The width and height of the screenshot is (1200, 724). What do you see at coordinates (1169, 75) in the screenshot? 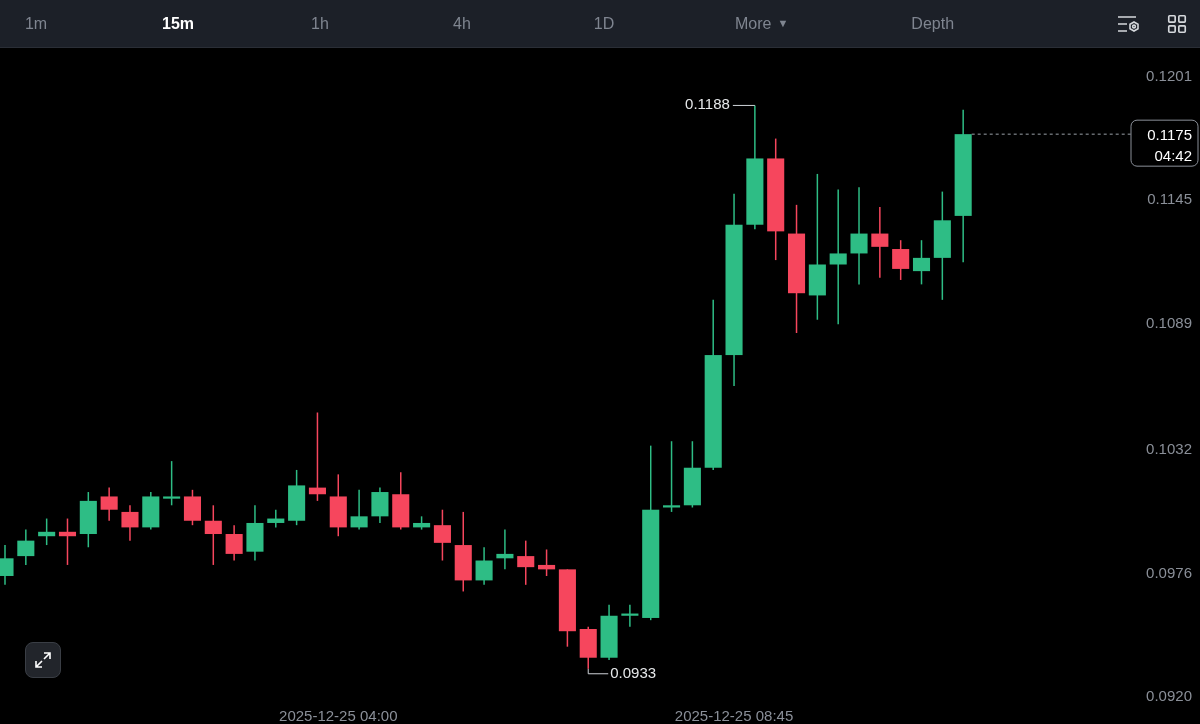
I see `price-axis-label: 0.1201` at bounding box center [1169, 75].